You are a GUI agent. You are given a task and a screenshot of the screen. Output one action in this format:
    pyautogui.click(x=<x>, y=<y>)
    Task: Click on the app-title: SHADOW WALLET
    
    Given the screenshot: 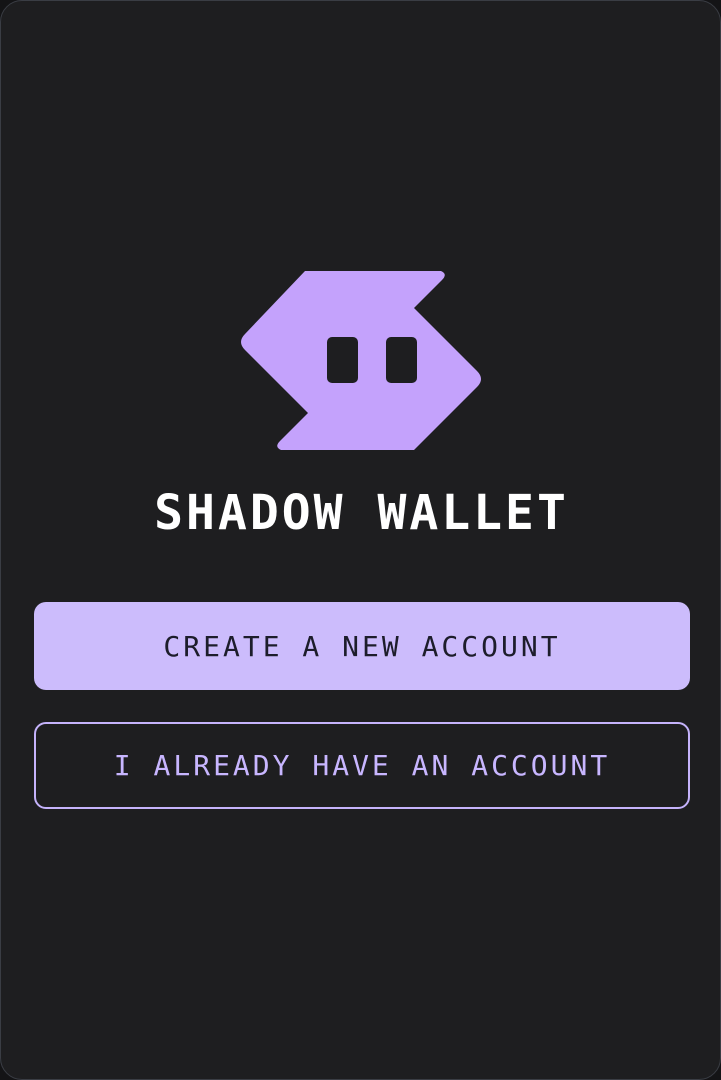 What is the action you would take?
    pyautogui.click(x=361, y=513)
    